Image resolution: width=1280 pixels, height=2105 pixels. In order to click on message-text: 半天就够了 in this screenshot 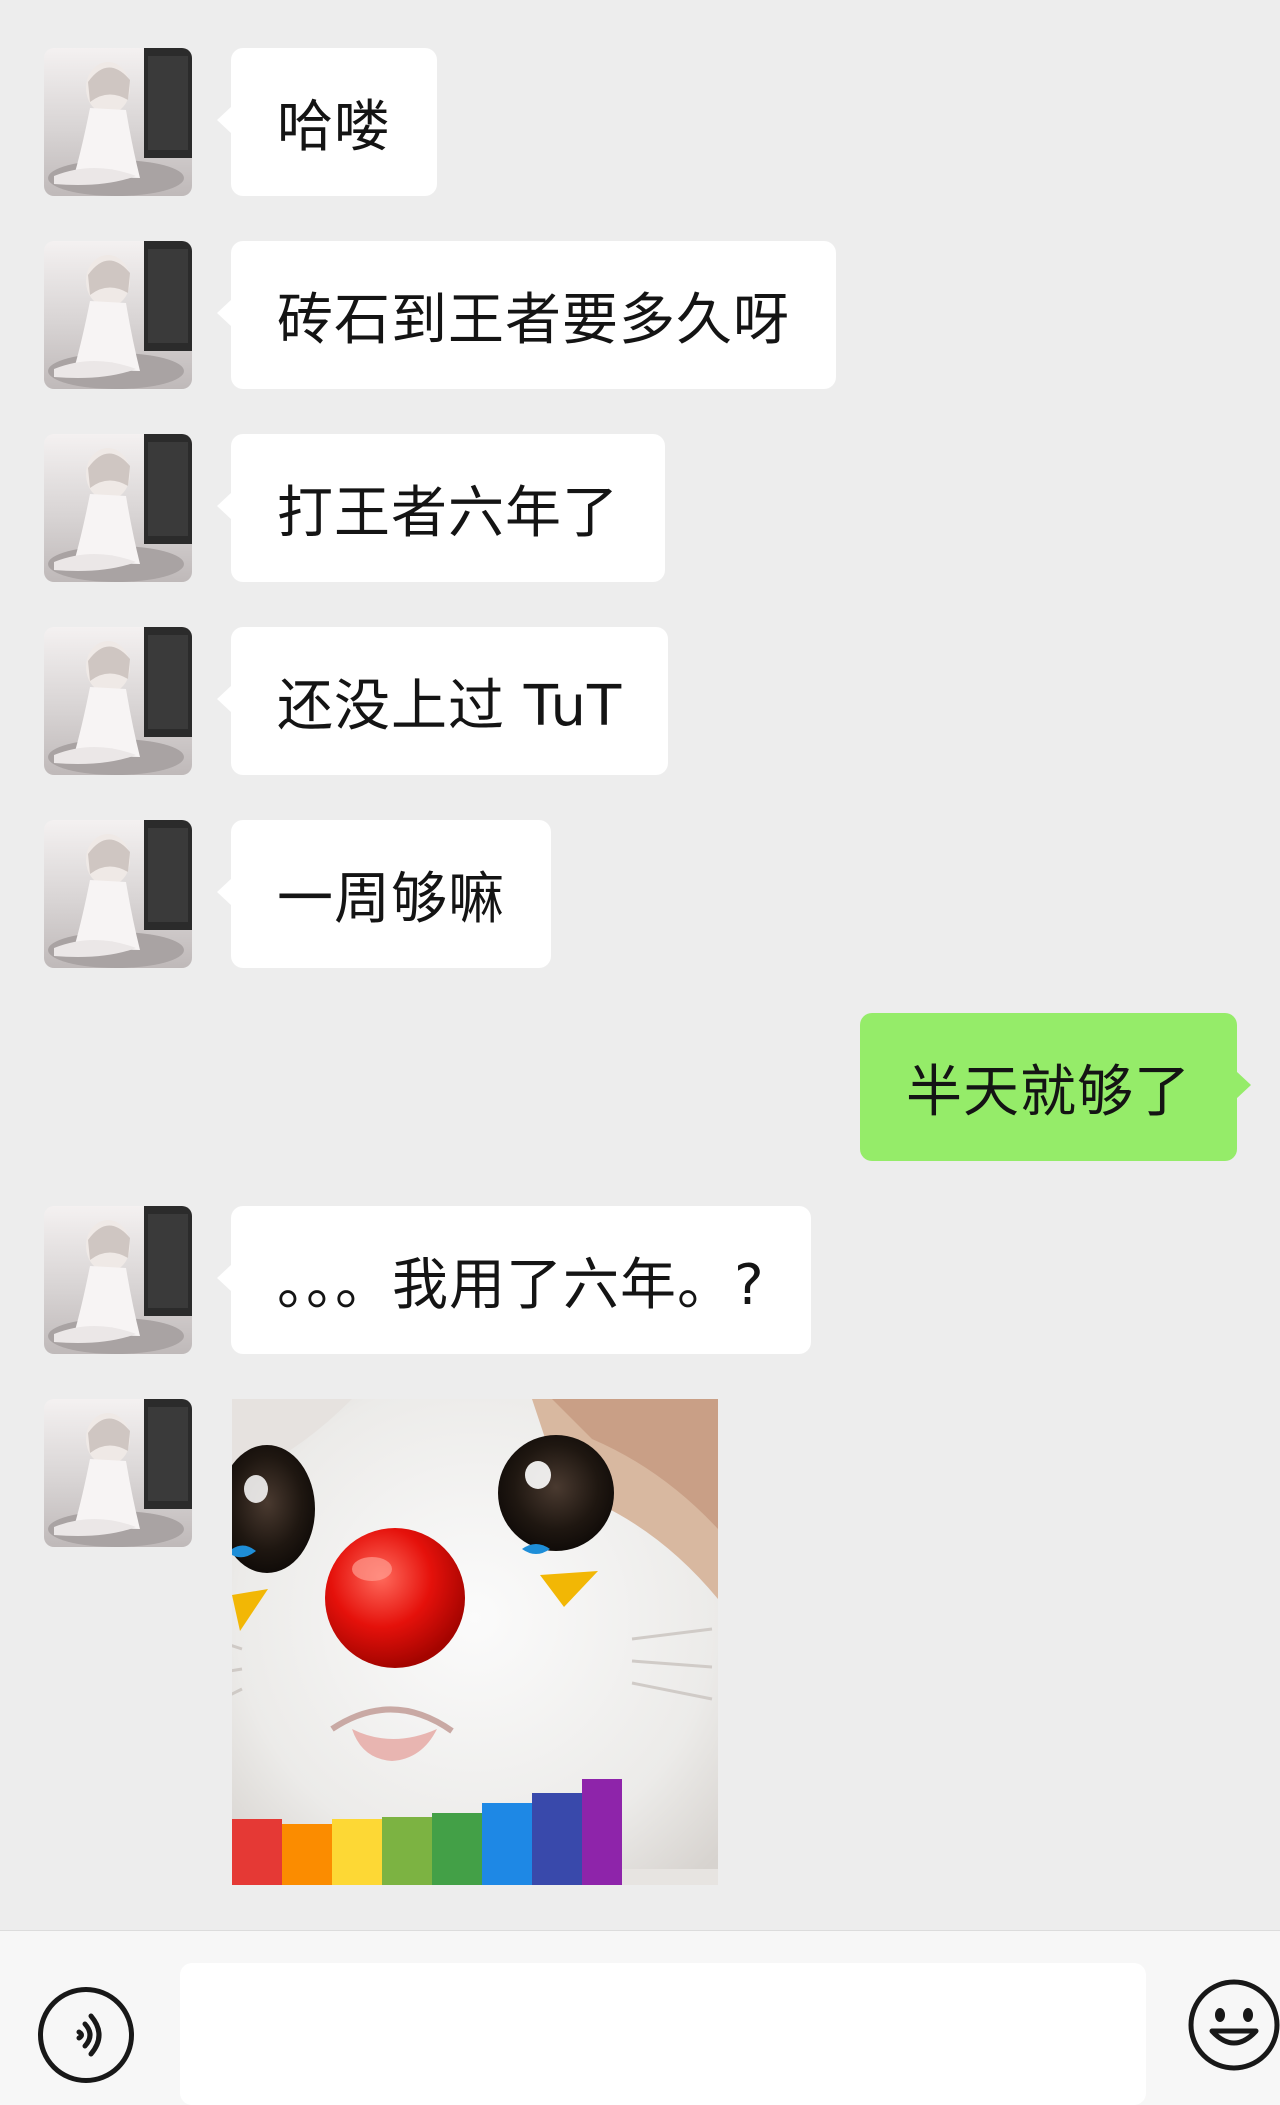, I will do `click(1048, 1092)`.